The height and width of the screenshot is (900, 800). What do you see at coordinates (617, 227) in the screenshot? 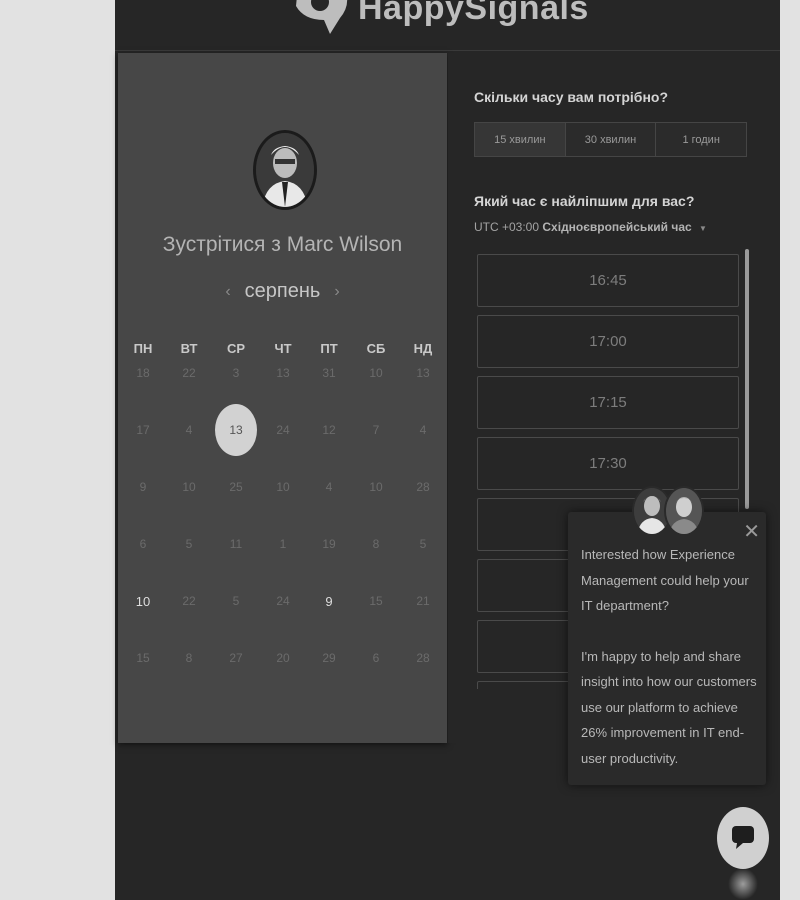
I see `timezone-name: Східноєвропейський час` at bounding box center [617, 227].